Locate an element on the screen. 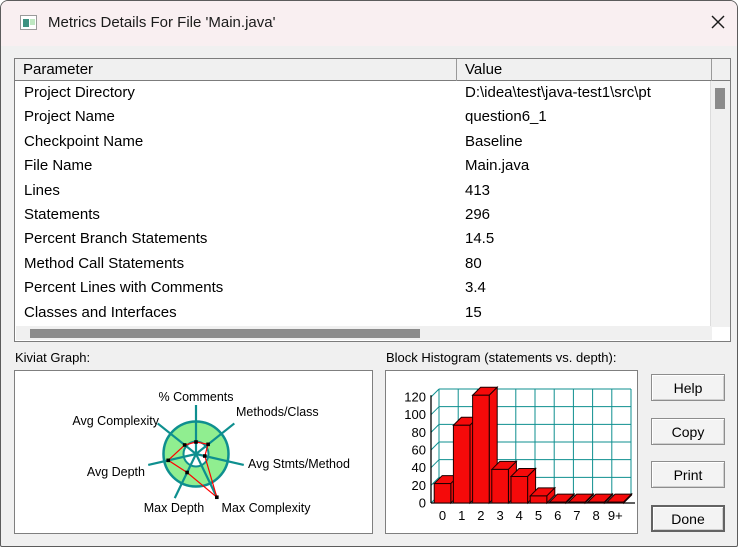 The width and height of the screenshot is (738, 547). copy-button: Copy is located at coordinates (688, 431).